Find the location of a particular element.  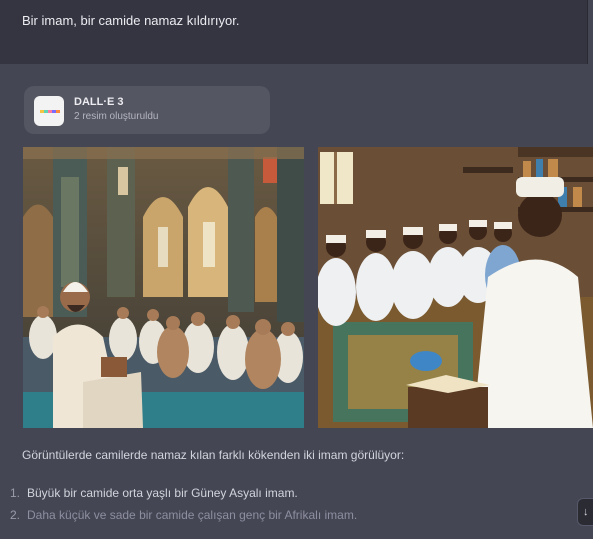

dalle-tool-card: DALL·E 3 2 resim oluşturuldu is located at coordinates (147, 110).